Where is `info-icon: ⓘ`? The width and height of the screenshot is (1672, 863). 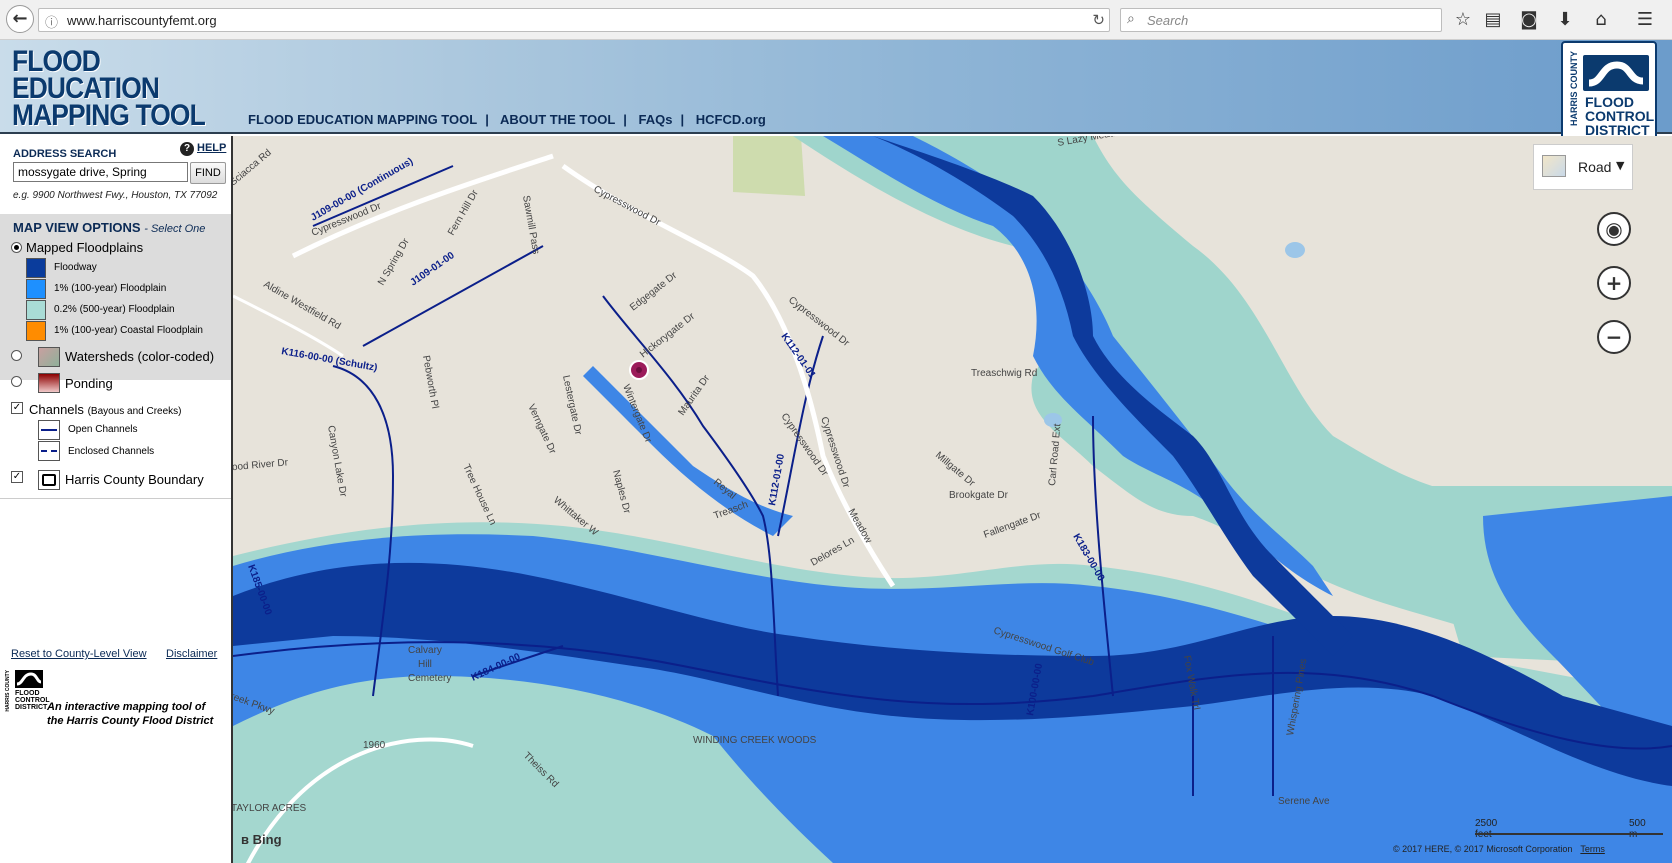 info-icon: ⓘ is located at coordinates (51, 21).